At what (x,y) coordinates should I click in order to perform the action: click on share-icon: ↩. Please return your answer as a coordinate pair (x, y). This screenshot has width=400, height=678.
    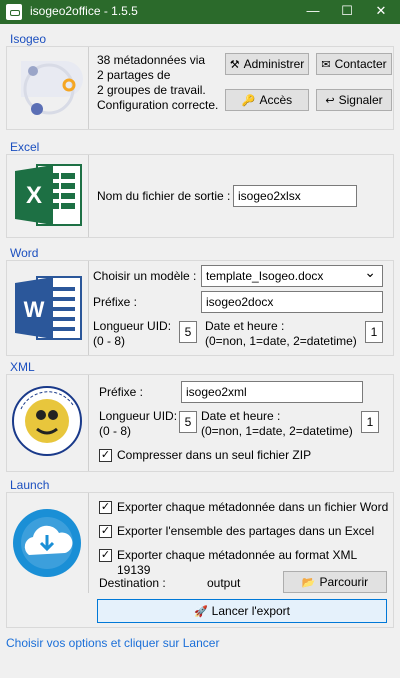
    Looking at the image, I should click on (330, 100).